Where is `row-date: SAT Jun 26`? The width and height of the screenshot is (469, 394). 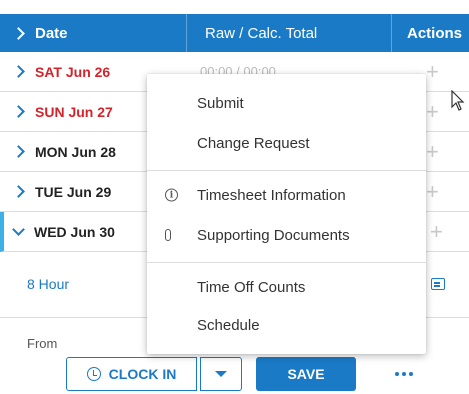 row-date: SAT Jun 26 is located at coordinates (61, 71).